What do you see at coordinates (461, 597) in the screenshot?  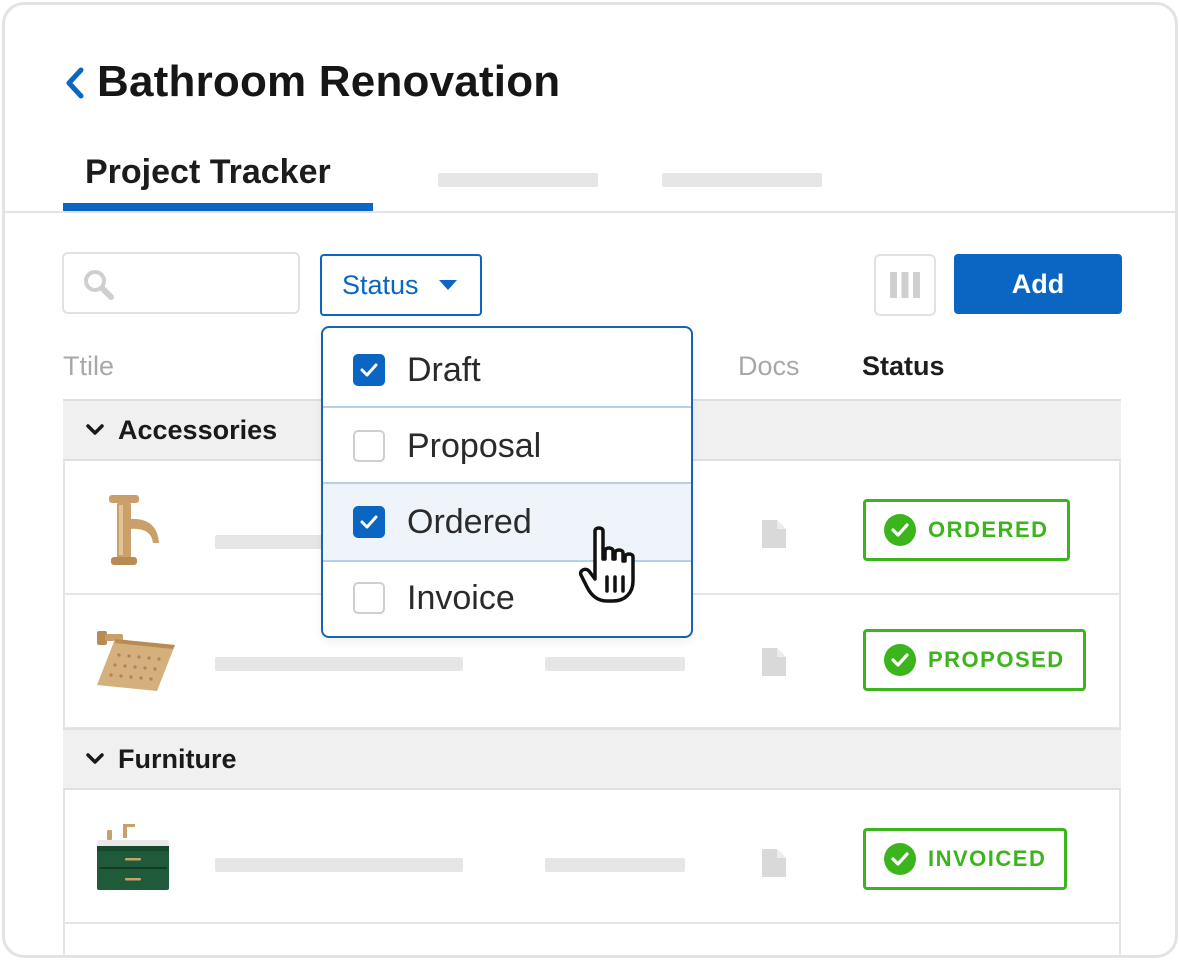 I see `option-label: Invoice` at bounding box center [461, 597].